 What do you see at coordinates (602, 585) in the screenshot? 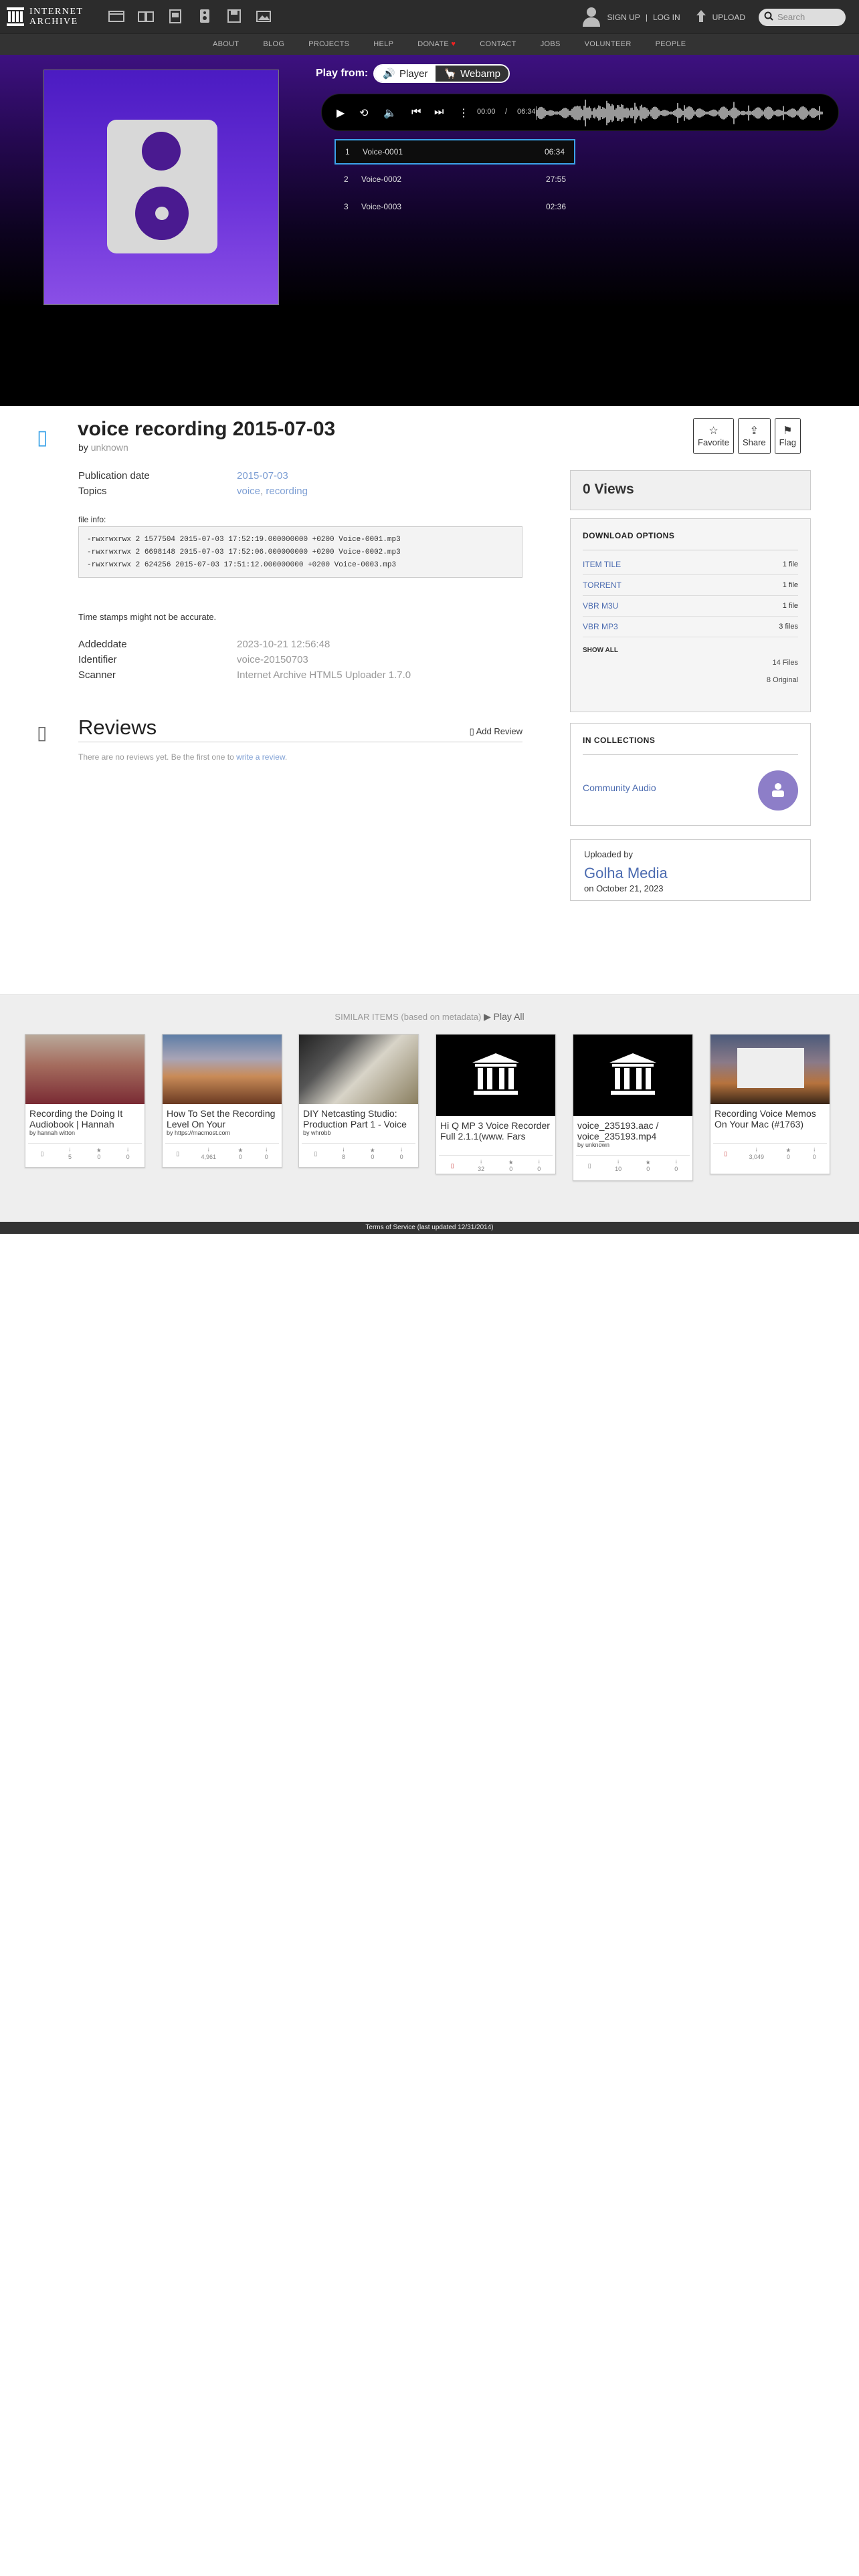
I see `download-torrent: TORRENT` at bounding box center [602, 585].